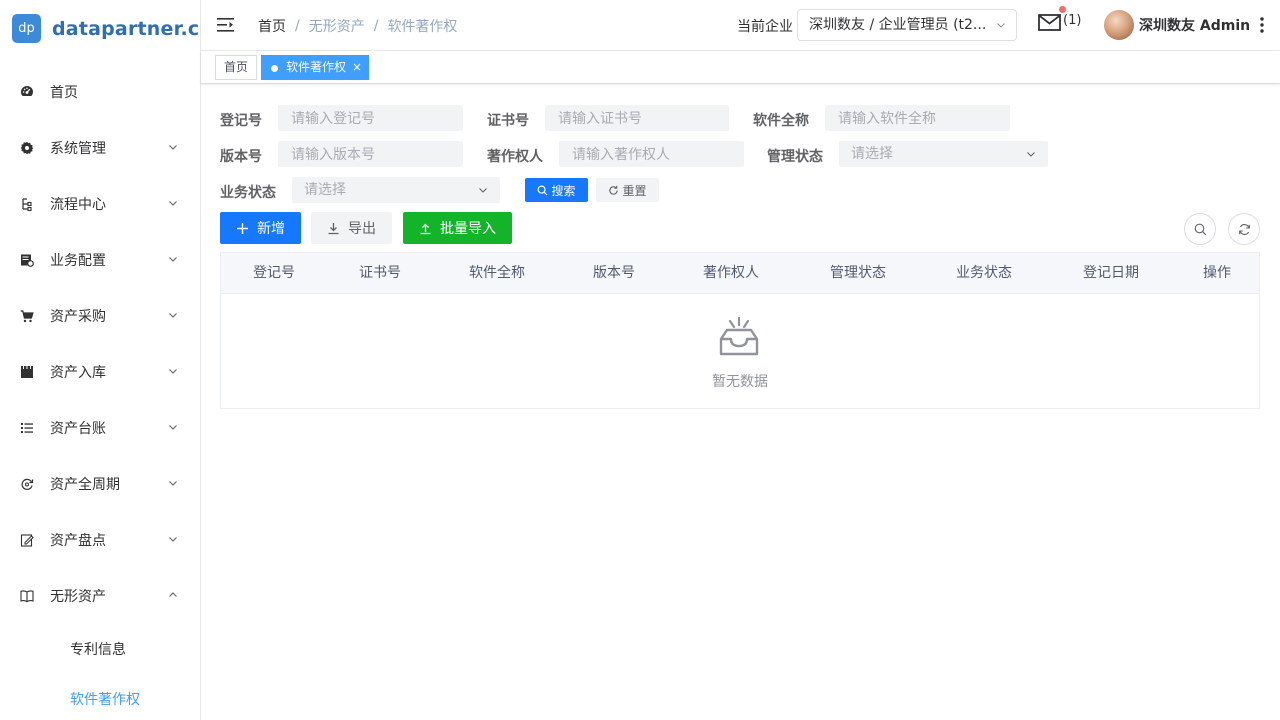 The height and width of the screenshot is (720, 1280). Describe the element at coordinates (133, 28) in the screenshot. I see `logo-text: datapartner.cn` at that location.